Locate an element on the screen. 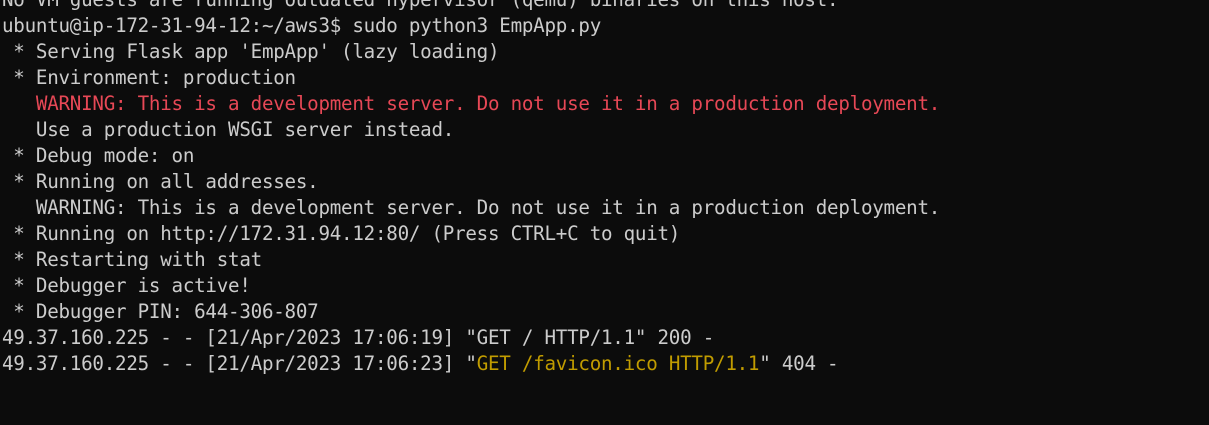 The height and width of the screenshot is (425, 1209). terminal-line: * Restarting with stat is located at coordinates (471, 260).